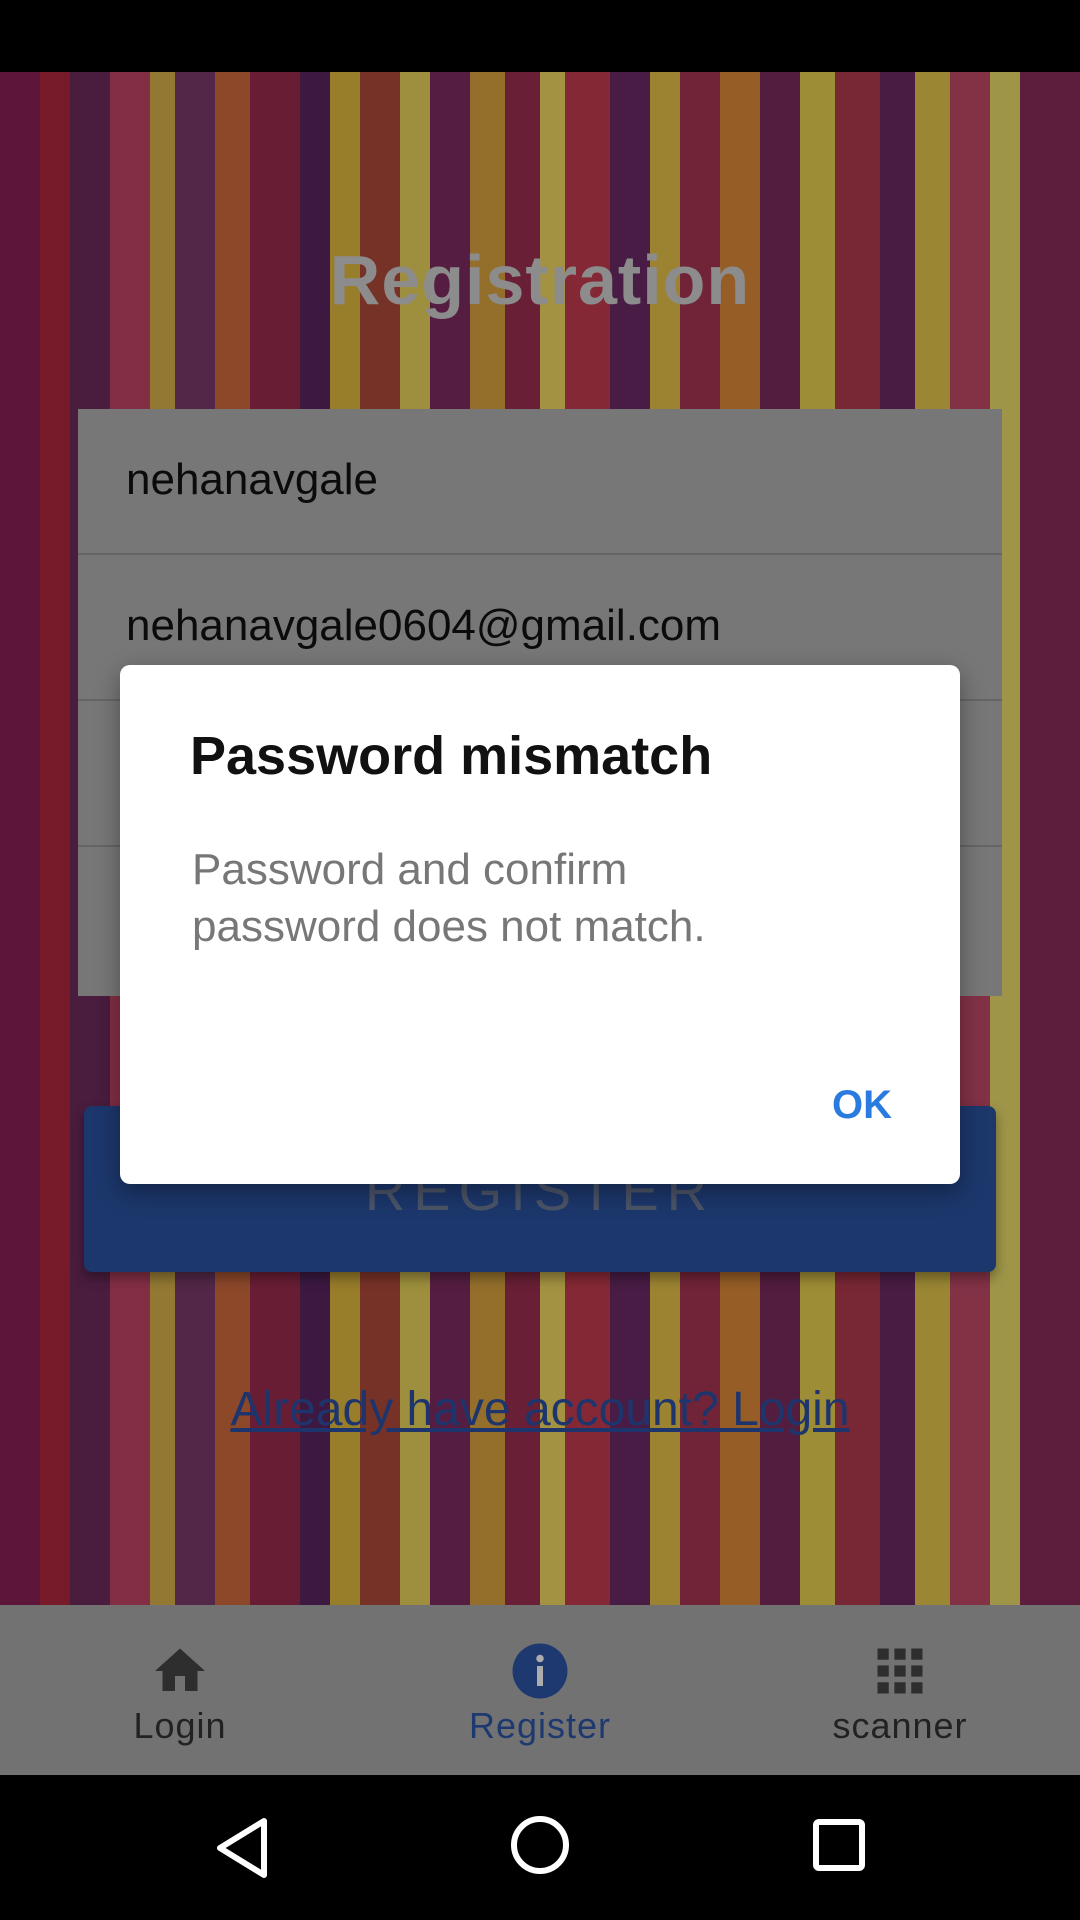  Describe the element at coordinates (451, 756) in the screenshot. I see `dialog-title: Password mismatch` at that location.